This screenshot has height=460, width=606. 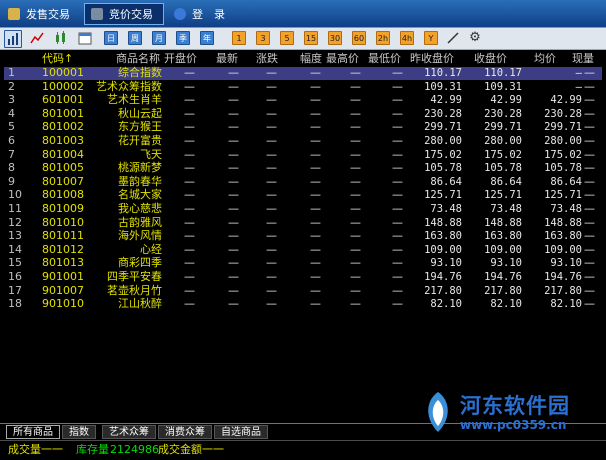 I want to click on period-quarter-button: 季, so click(x=183, y=38).